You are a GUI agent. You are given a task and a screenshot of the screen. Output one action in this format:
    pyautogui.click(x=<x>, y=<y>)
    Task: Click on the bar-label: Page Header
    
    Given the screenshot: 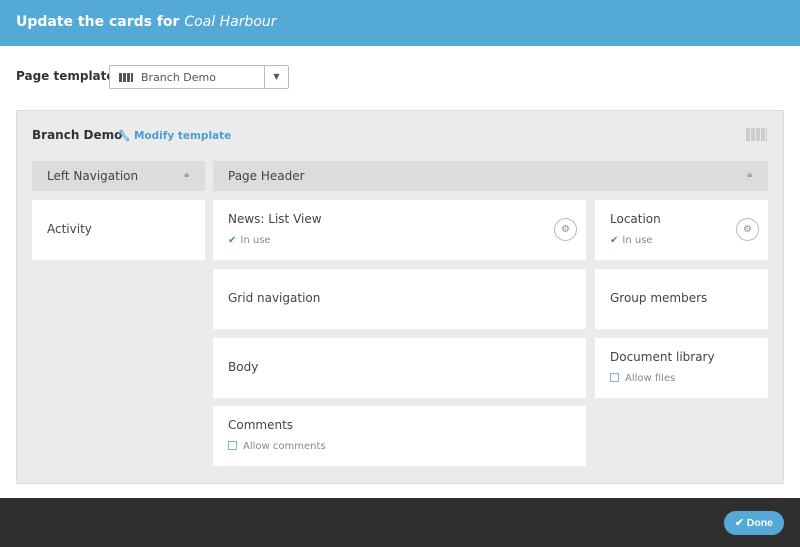 What is the action you would take?
    pyautogui.click(x=266, y=176)
    